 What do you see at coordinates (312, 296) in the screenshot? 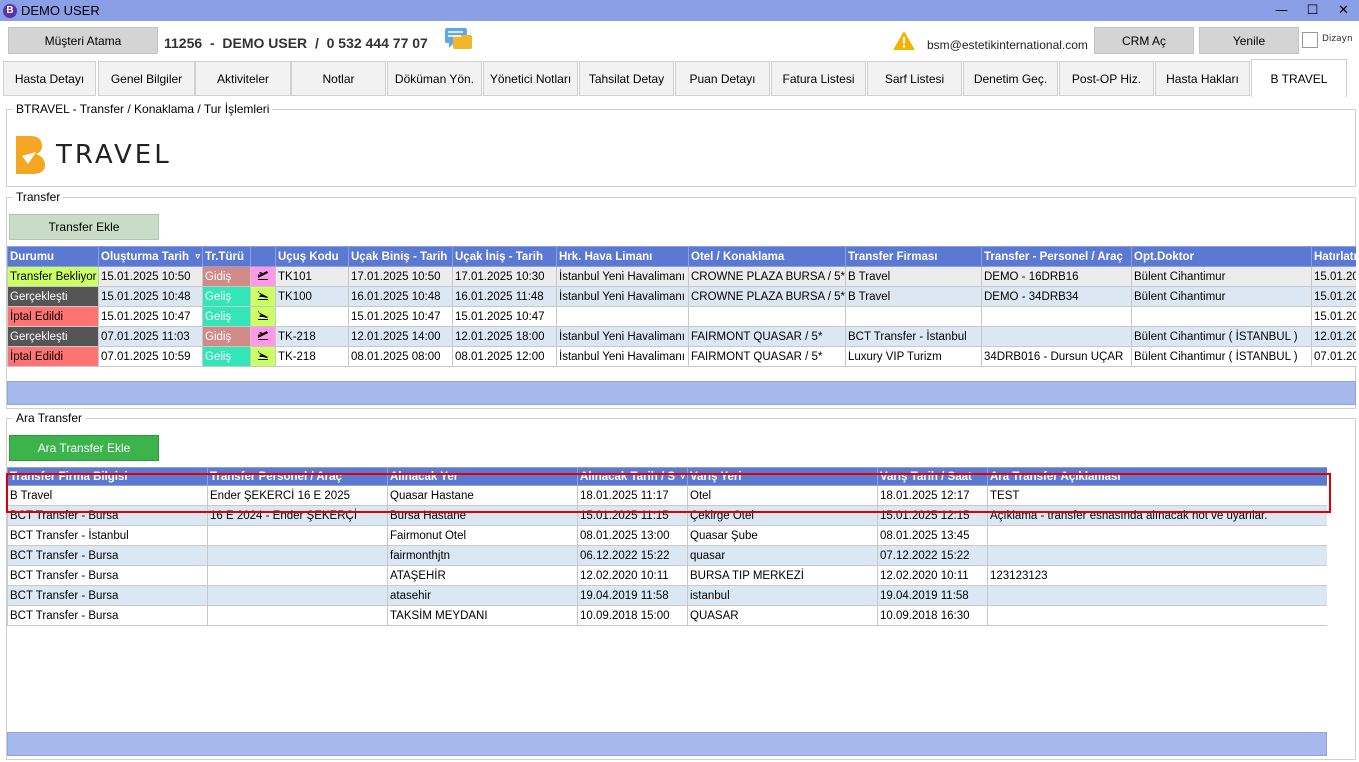
I see `table-cell: TK100` at bounding box center [312, 296].